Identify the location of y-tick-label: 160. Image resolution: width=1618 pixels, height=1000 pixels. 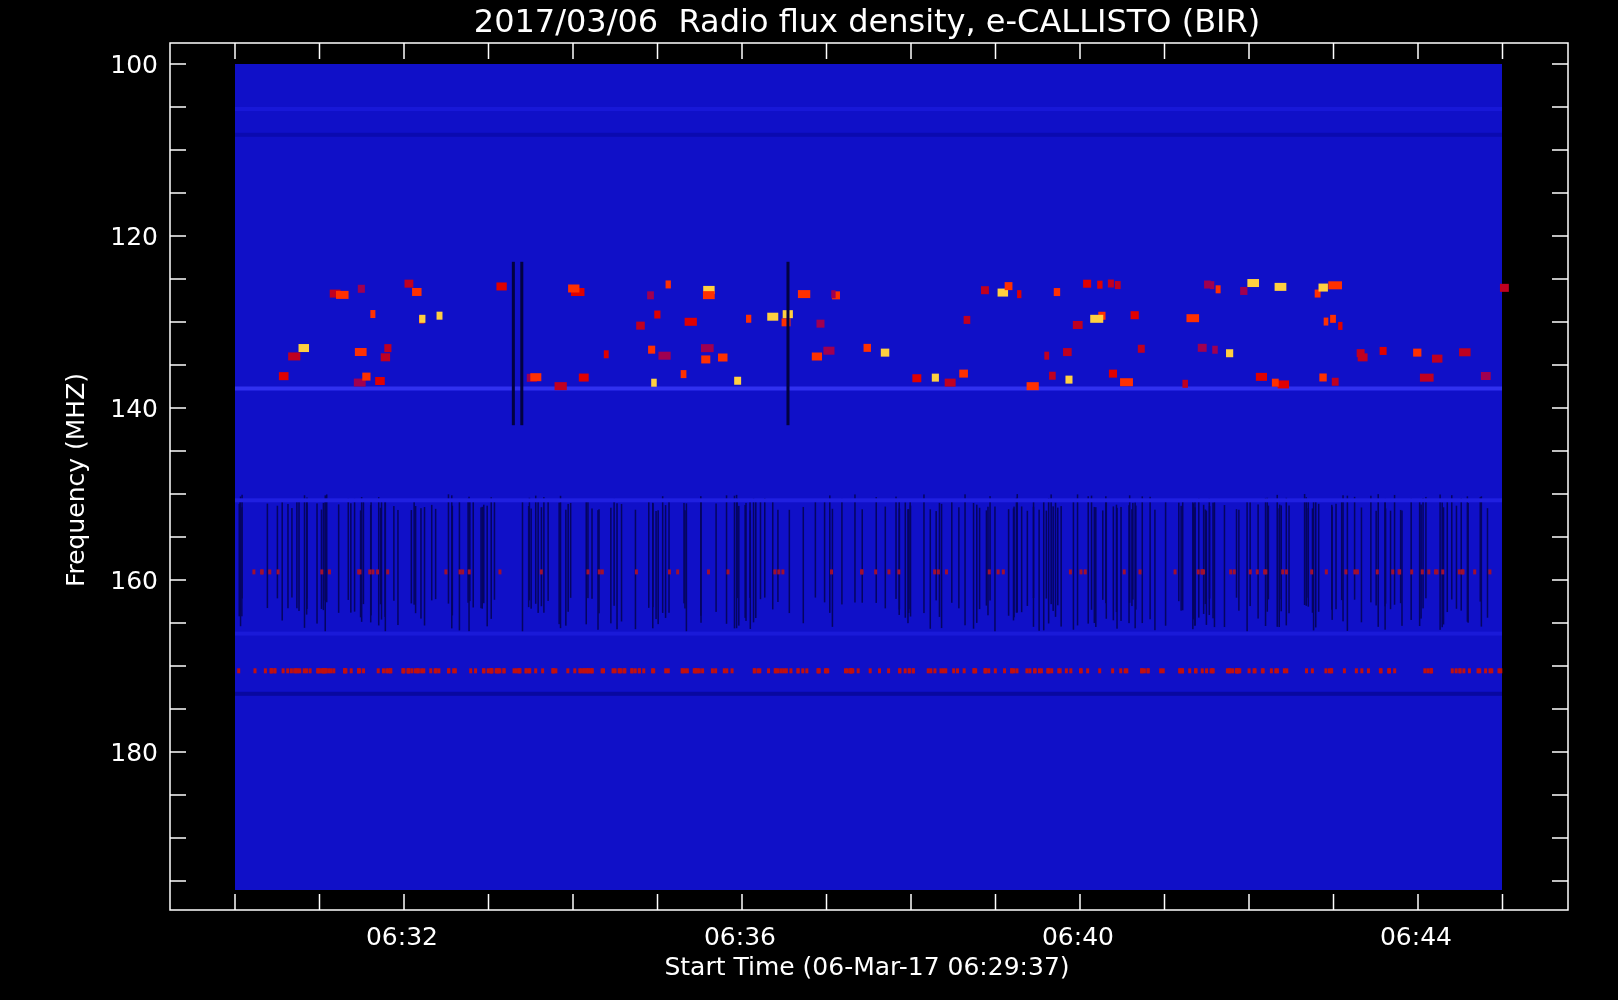
(134, 580).